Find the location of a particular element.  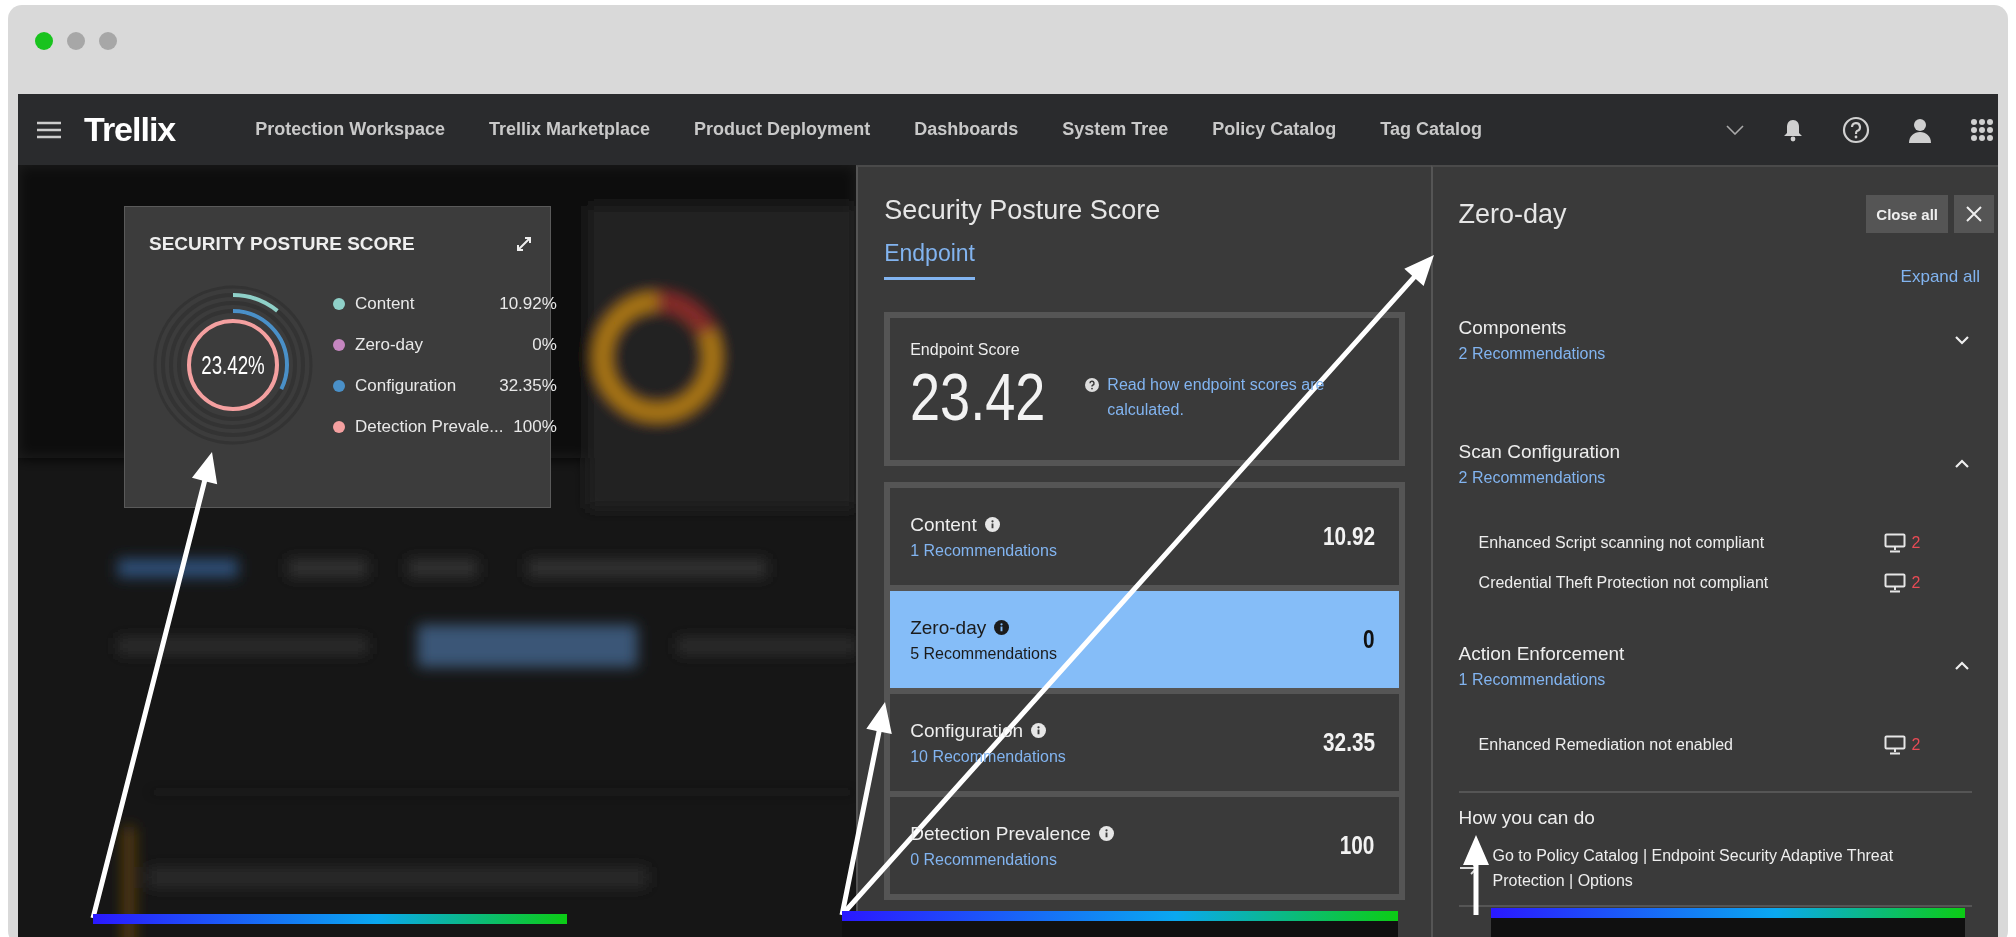

category-row: Content 1 Recommendations 10.92 is located at coordinates (1144, 536).